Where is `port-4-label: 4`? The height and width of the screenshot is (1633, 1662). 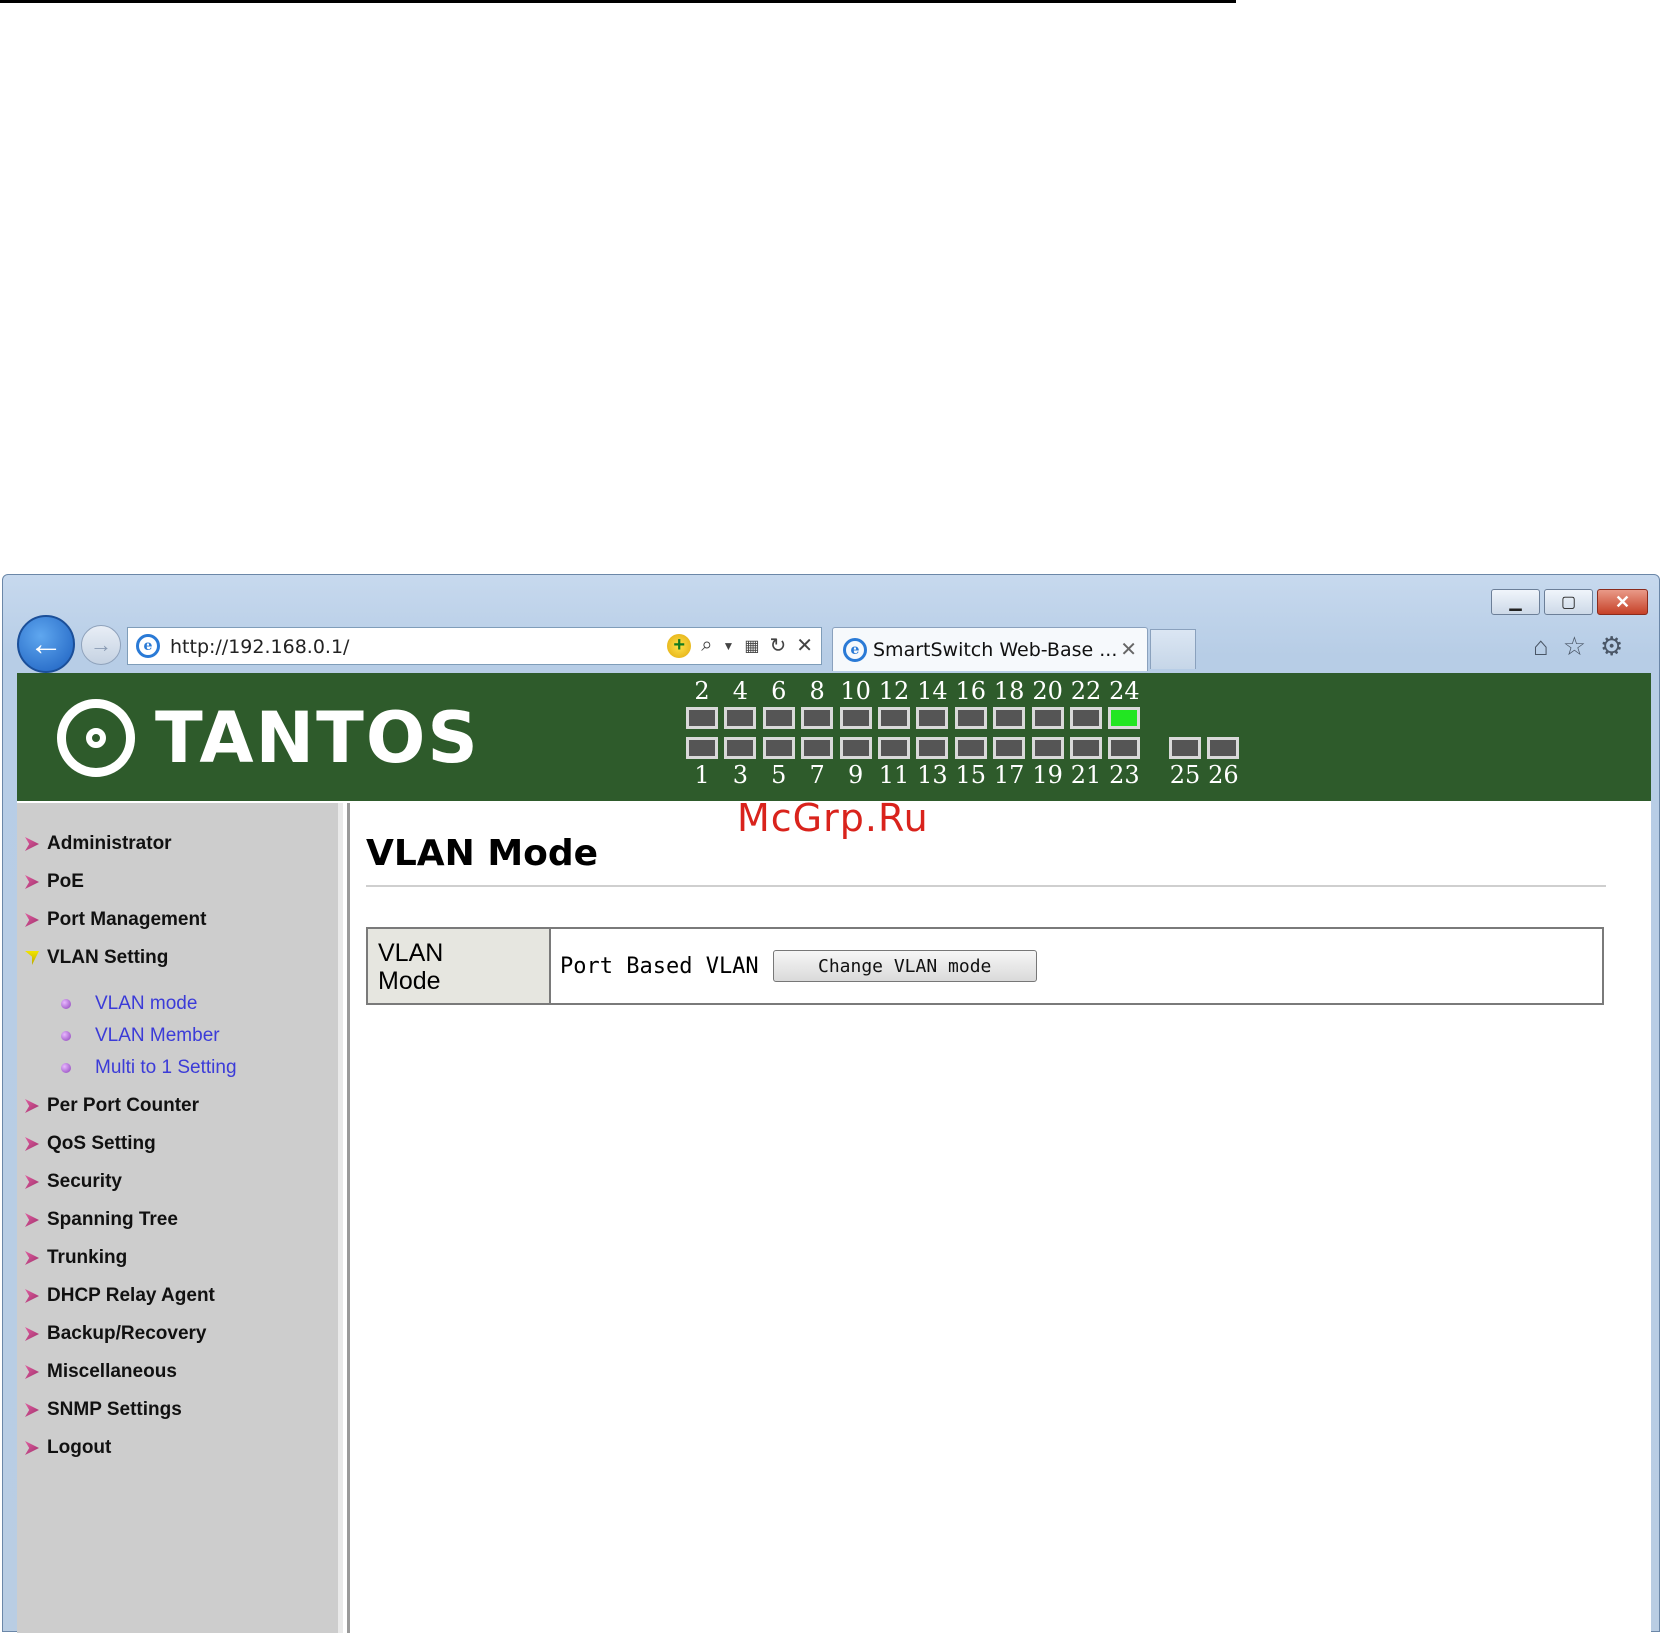
port-4-label: 4 is located at coordinates (740, 691).